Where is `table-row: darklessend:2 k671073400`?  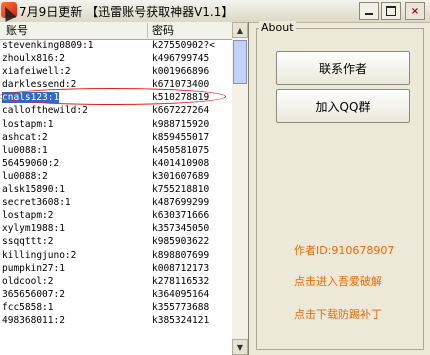 table-row: darklessend:2 k671073400 is located at coordinates (116, 84).